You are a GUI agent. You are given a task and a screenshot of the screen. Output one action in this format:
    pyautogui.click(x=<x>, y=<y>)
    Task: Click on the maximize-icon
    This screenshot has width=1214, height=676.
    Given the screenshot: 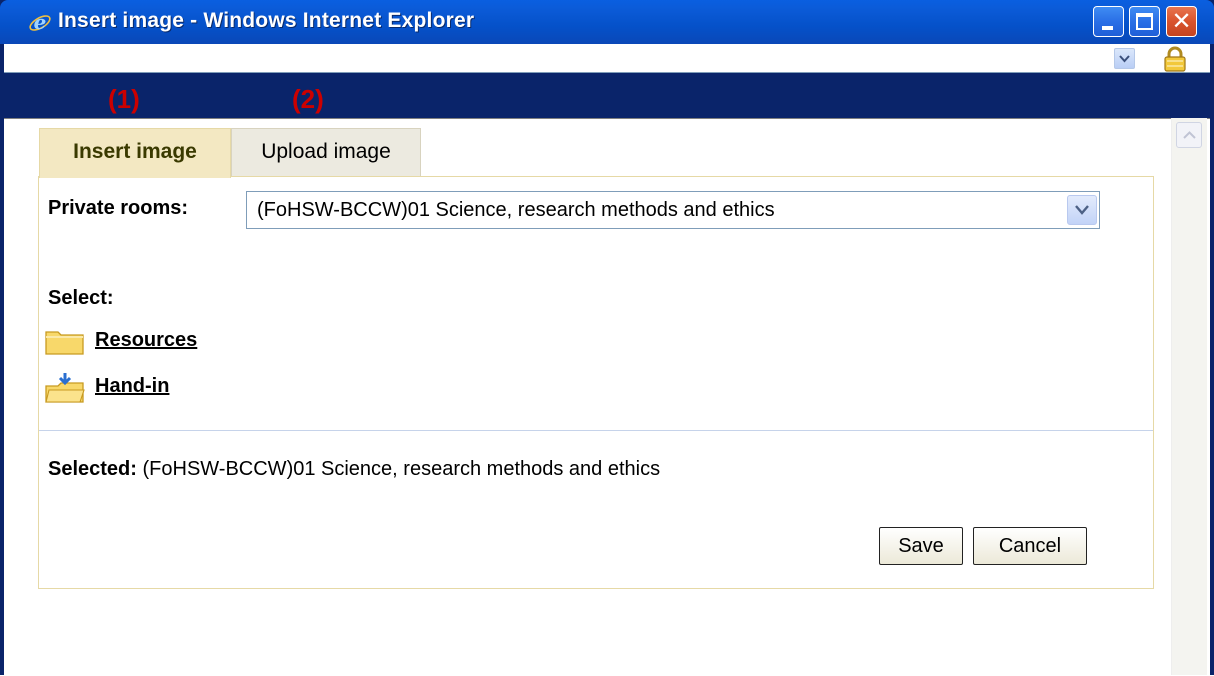 What is the action you would take?
    pyautogui.click(x=1144, y=21)
    